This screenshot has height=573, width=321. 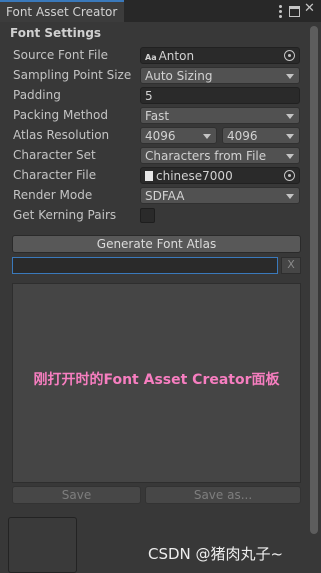 What do you see at coordinates (165, 196) in the screenshot?
I see `render-mode-value: SDFAA` at bounding box center [165, 196].